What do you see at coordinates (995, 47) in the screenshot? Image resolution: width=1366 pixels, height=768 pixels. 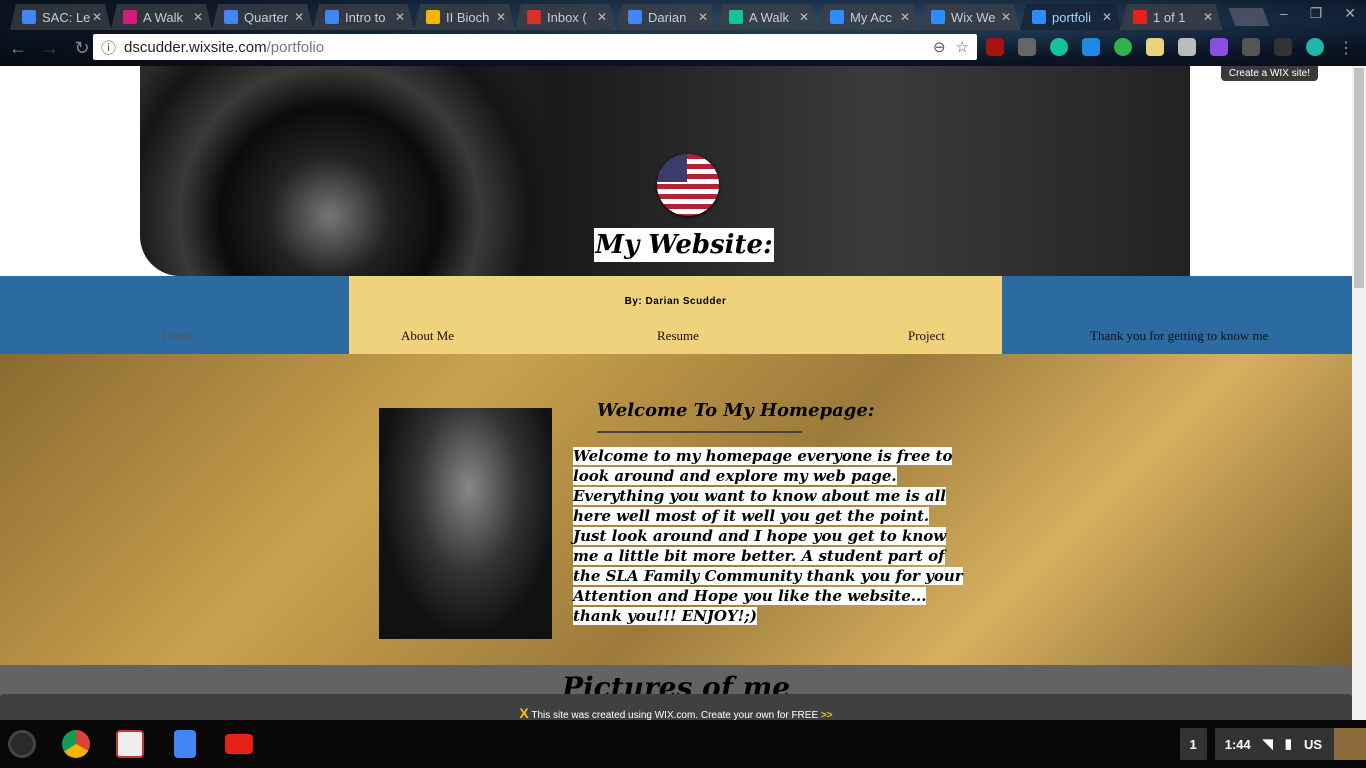 I see `extension-red-icon` at bounding box center [995, 47].